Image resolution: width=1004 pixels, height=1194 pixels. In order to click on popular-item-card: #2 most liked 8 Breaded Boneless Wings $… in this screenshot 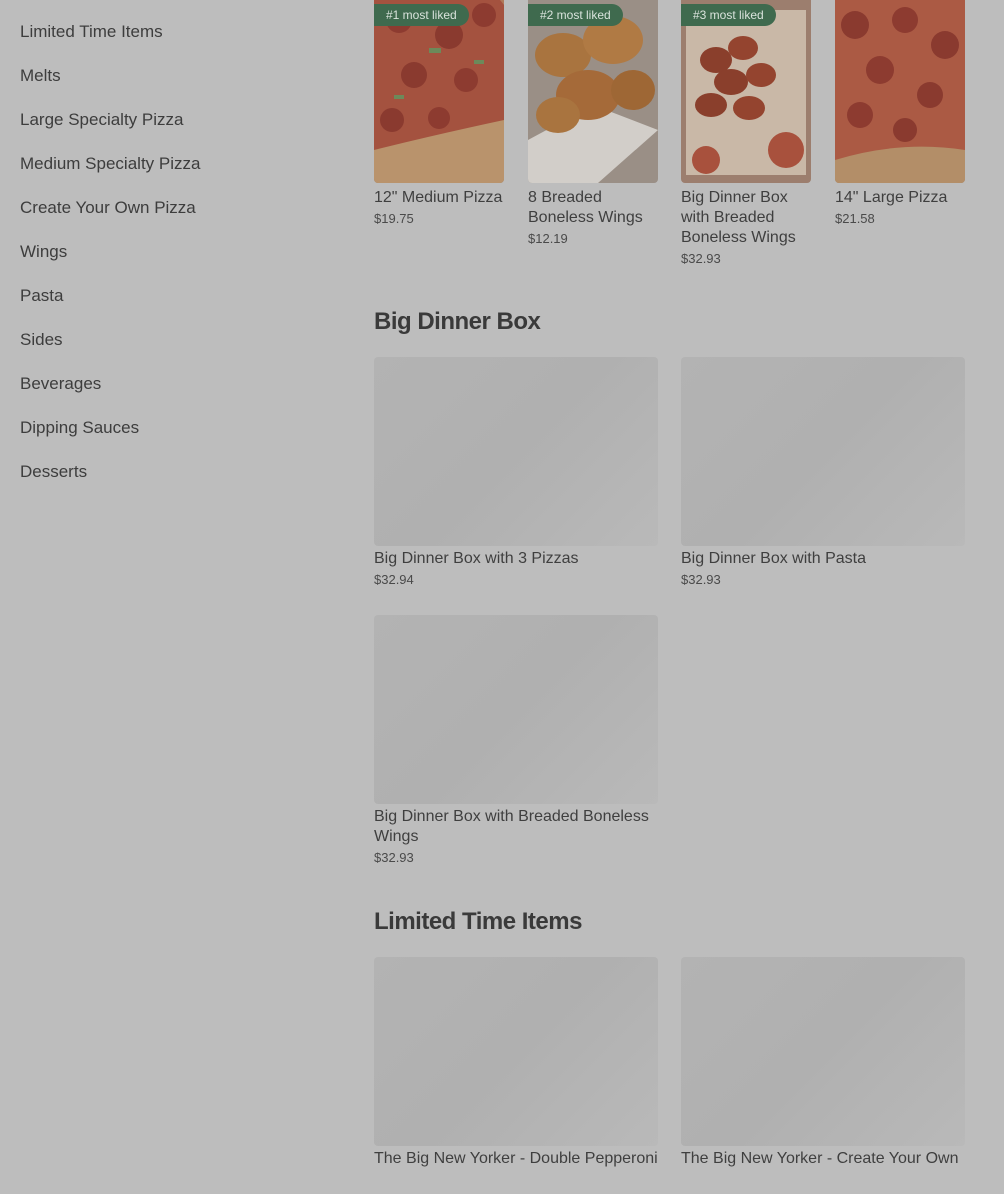, I will do `click(593, 123)`.